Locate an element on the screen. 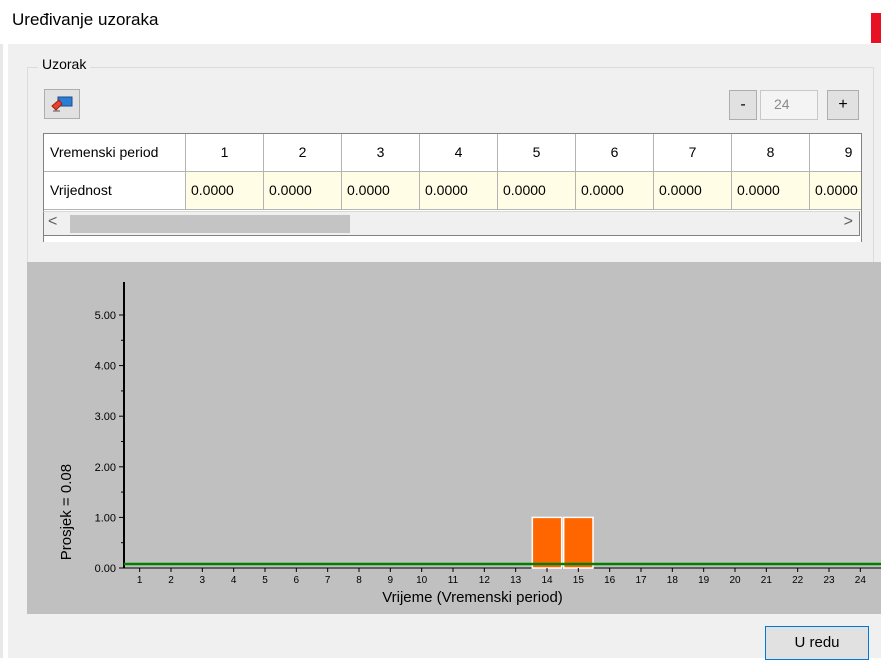 Image resolution: width=881 pixels, height=660 pixels. x-tick-label: 21 is located at coordinates (767, 580).